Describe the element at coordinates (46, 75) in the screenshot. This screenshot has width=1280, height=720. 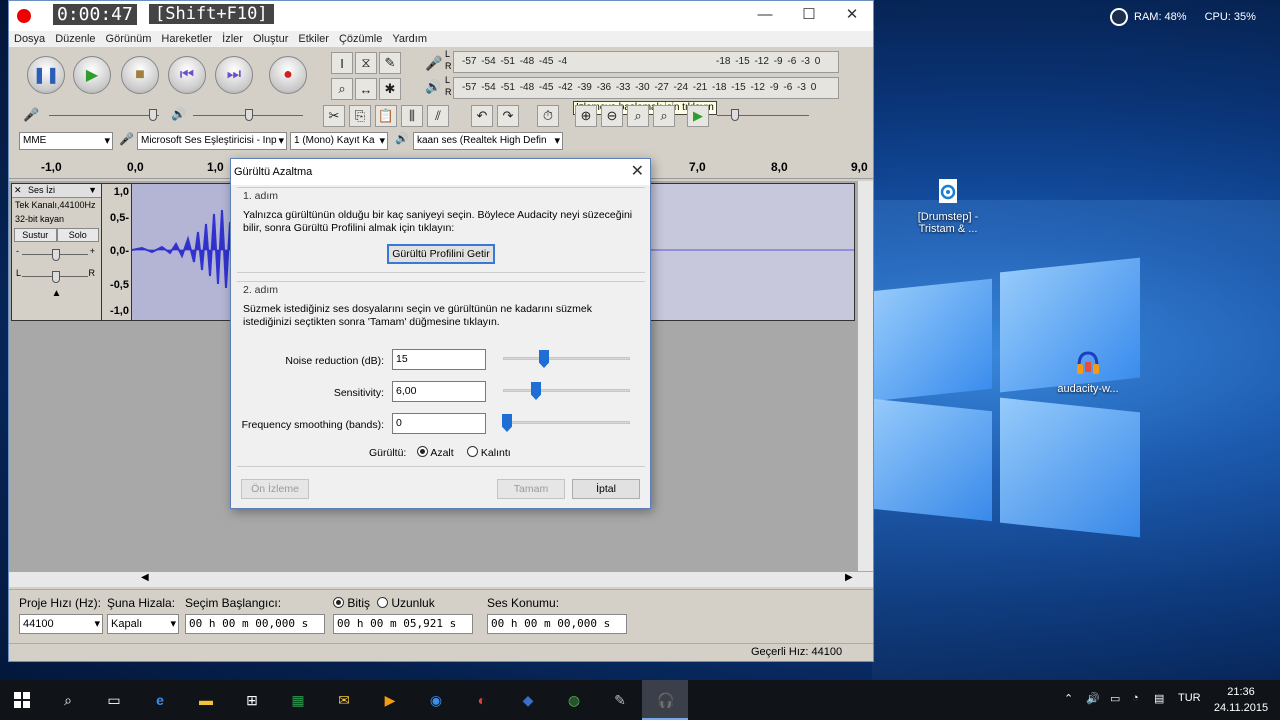
I see `pause-button: ❚❚` at that location.